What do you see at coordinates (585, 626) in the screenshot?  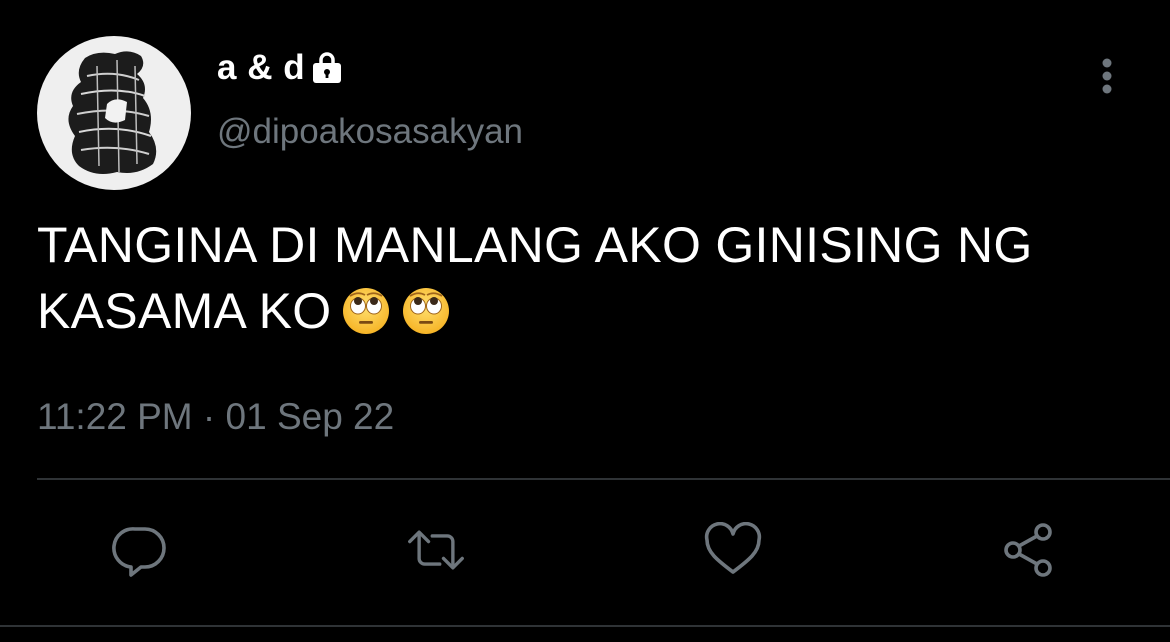 I see `bottom-divider` at bounding box center [585, 626].